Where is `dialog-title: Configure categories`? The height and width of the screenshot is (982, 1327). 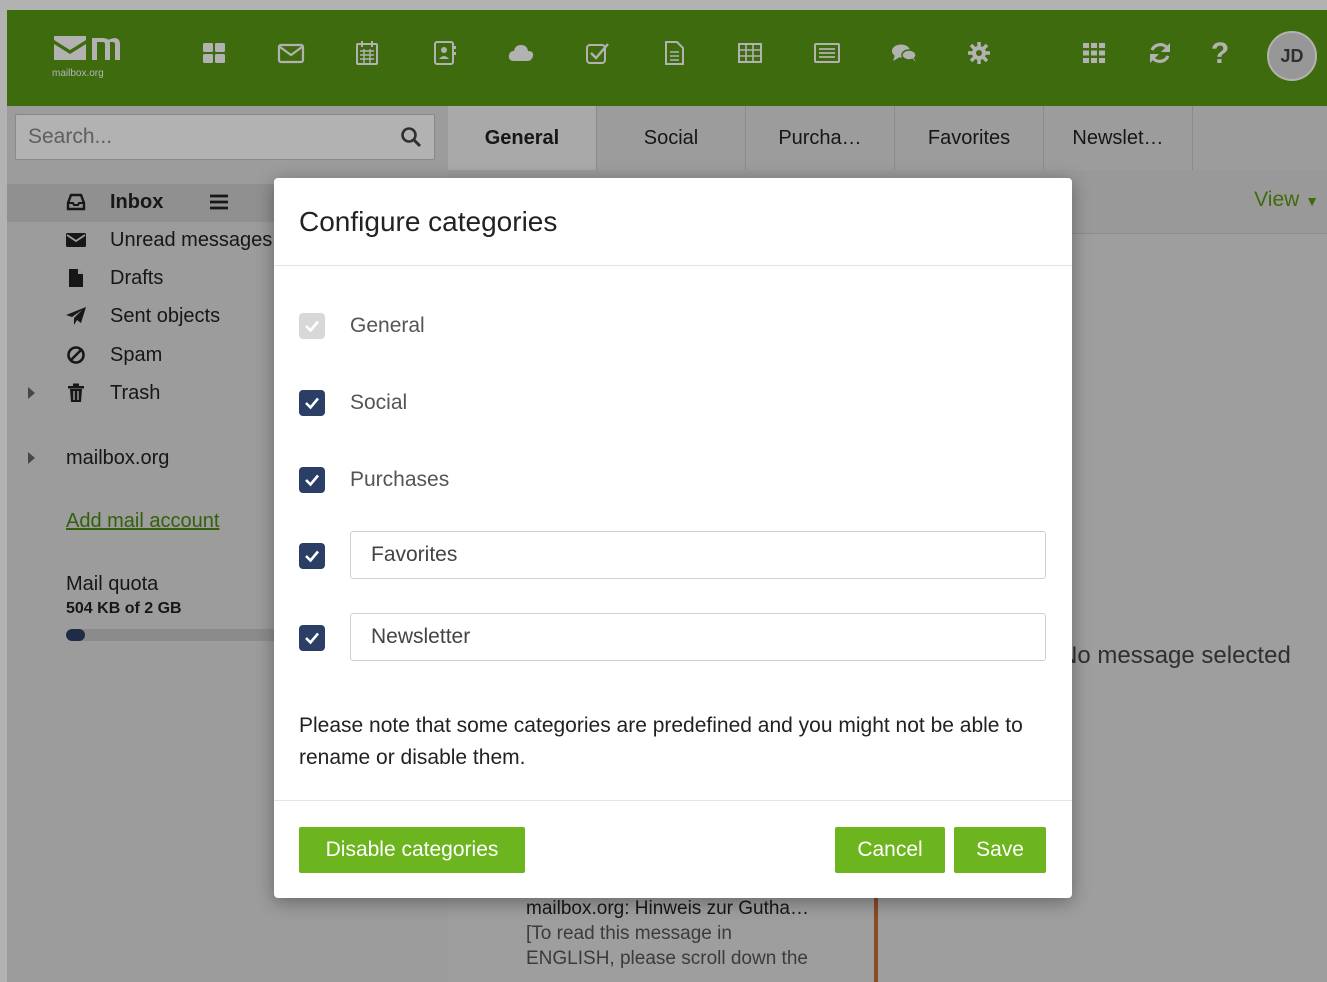
dialog-title: Configure categories is located at coordinates (428, 221).